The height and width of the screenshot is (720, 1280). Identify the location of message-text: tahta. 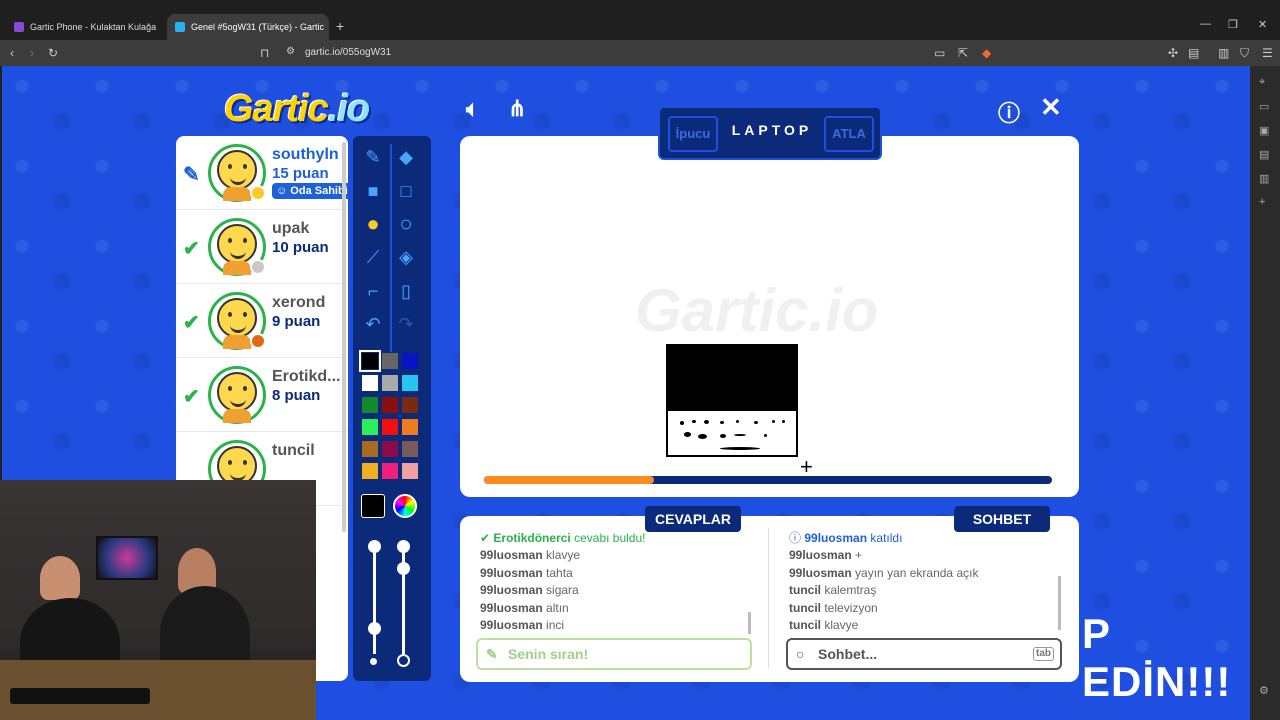
(559, 572).